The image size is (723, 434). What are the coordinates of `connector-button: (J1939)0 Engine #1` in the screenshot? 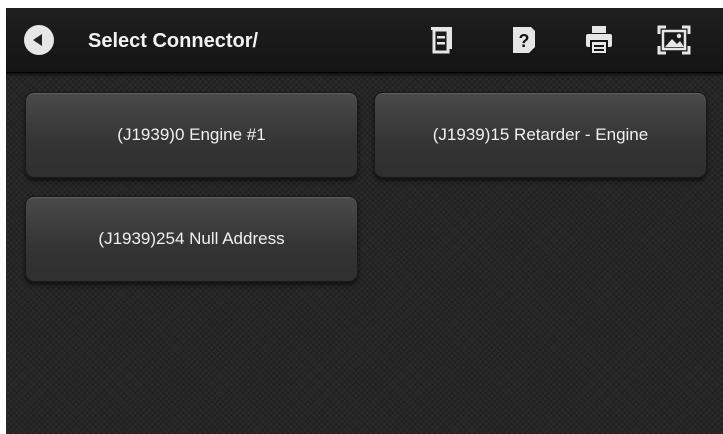 It's located at (191, 135).